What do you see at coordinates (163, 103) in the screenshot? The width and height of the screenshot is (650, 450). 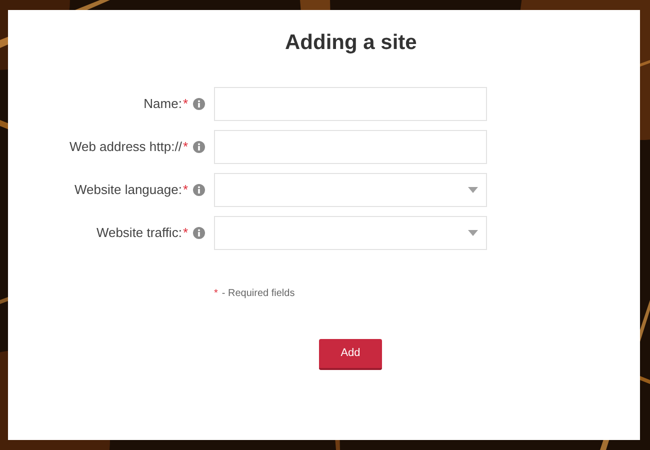 I see `field-label: Name:` at bounding box center [163, 103].